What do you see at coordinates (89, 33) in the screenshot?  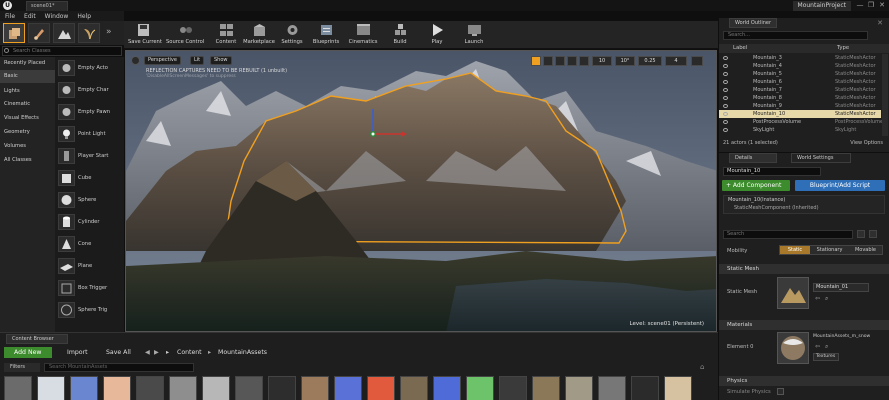 I see `foliage-mode-icon` at bounding box center [89, 33].